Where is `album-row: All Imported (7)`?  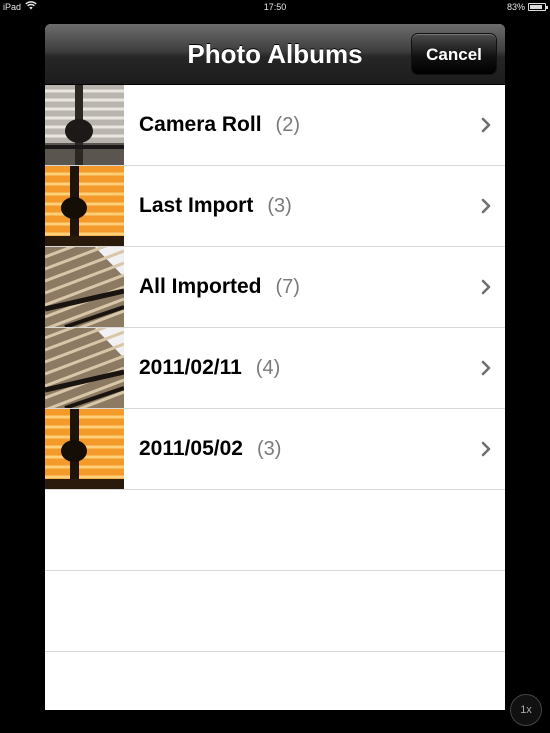
album-row: All Imported (7) is located at coordinates (275, 287).